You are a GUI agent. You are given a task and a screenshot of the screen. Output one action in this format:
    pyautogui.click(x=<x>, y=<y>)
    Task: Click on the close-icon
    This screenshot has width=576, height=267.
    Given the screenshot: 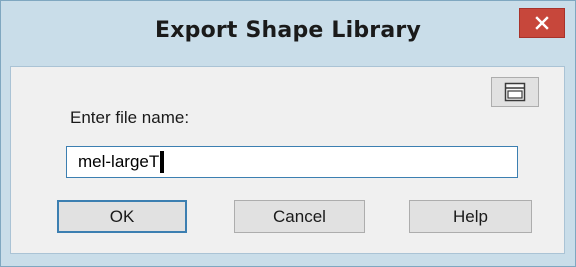 What is the action you would take?
    pyautogui.click(x=542, y=23)
    